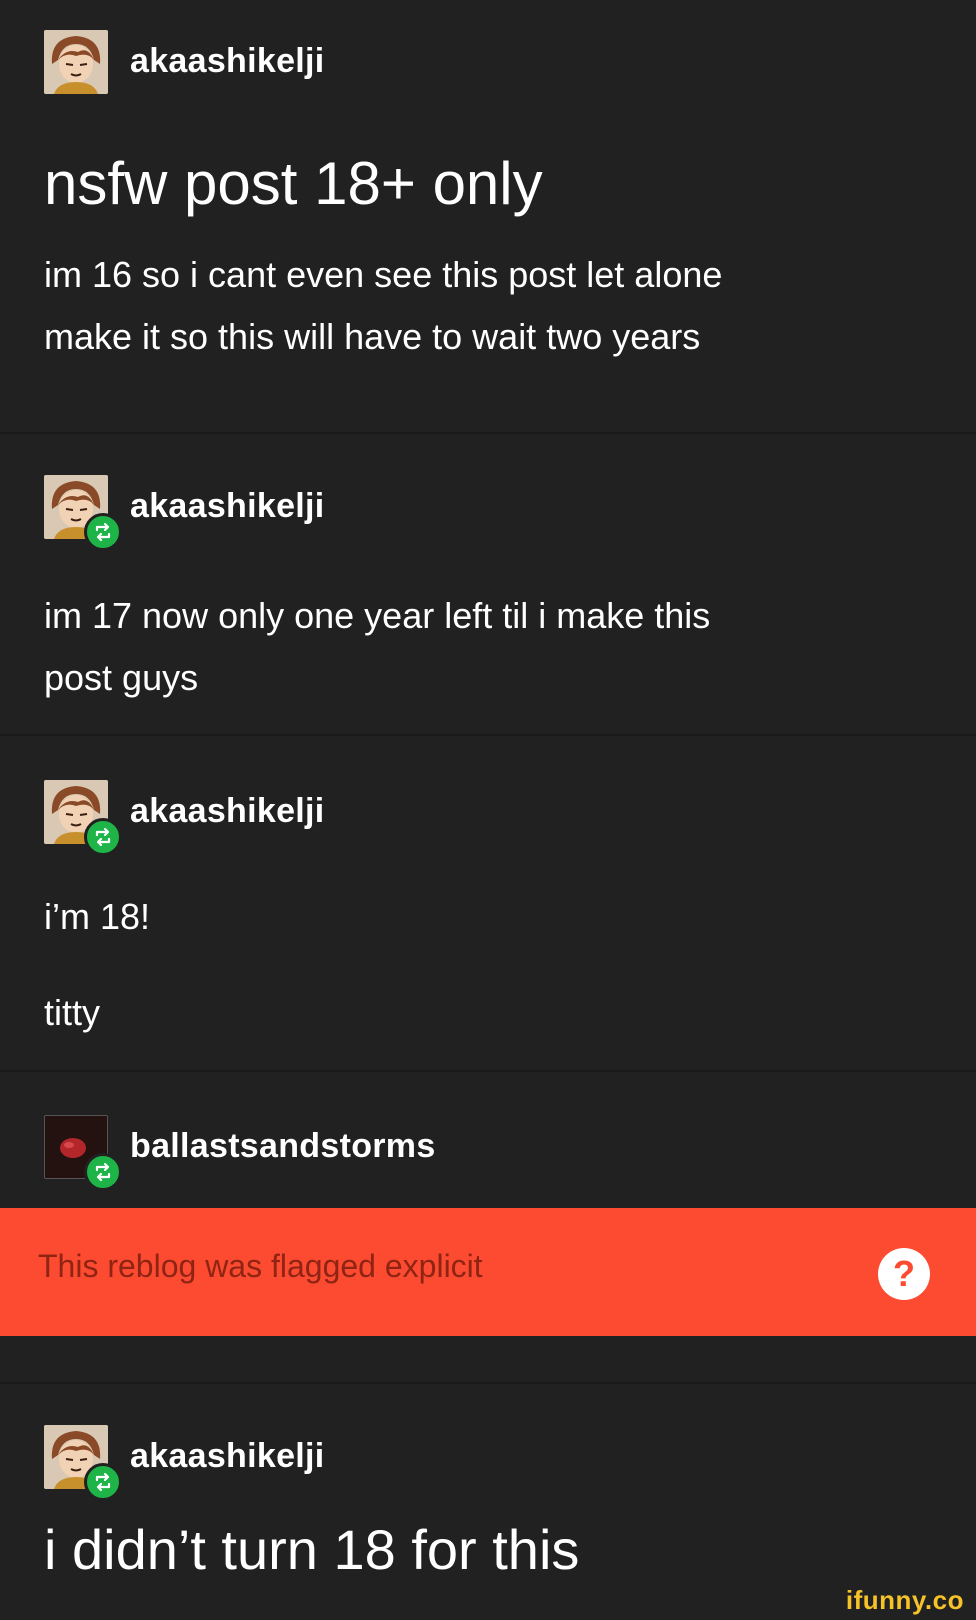 The width and height of the screenshot is (976, 1620). I want to click on avatar-icon, so click(76, 62).